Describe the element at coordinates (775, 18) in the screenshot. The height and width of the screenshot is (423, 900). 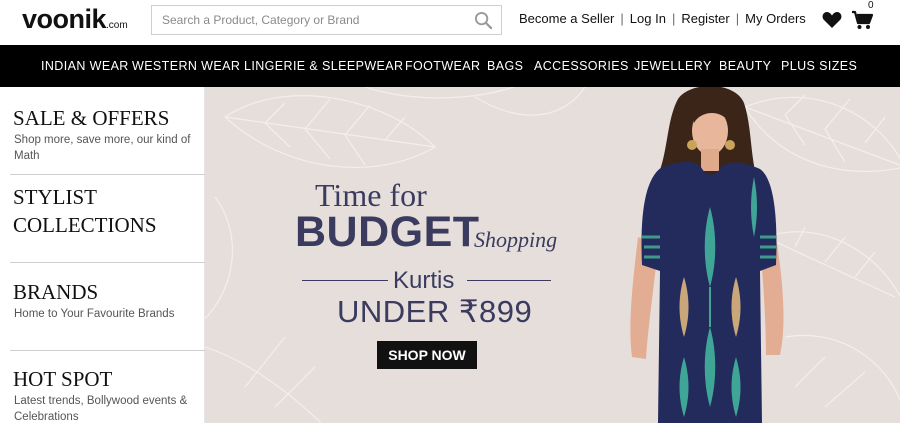
I see `my-orders-link: My Orders` at that location.